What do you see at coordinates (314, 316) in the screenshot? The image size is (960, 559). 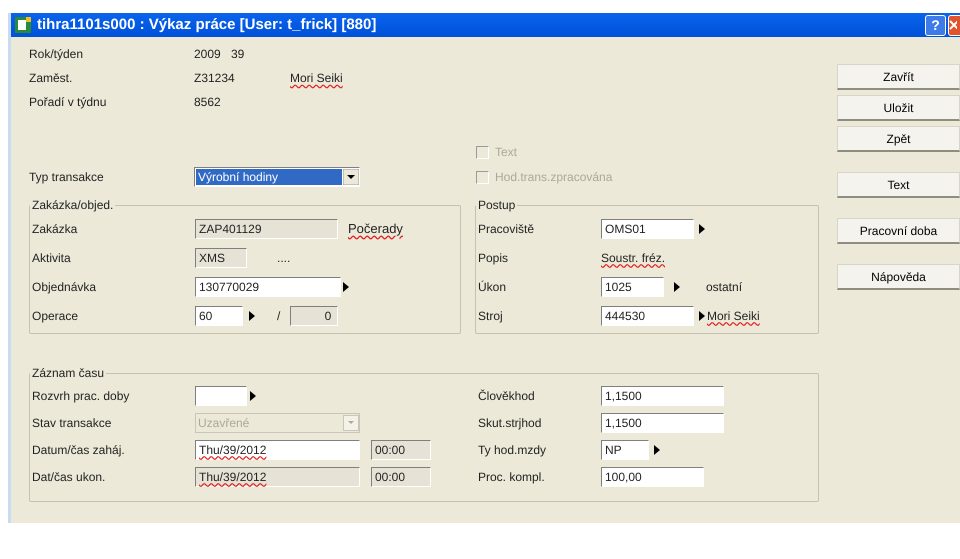 I see `input-field: 0` at bounding box center [314, 316].